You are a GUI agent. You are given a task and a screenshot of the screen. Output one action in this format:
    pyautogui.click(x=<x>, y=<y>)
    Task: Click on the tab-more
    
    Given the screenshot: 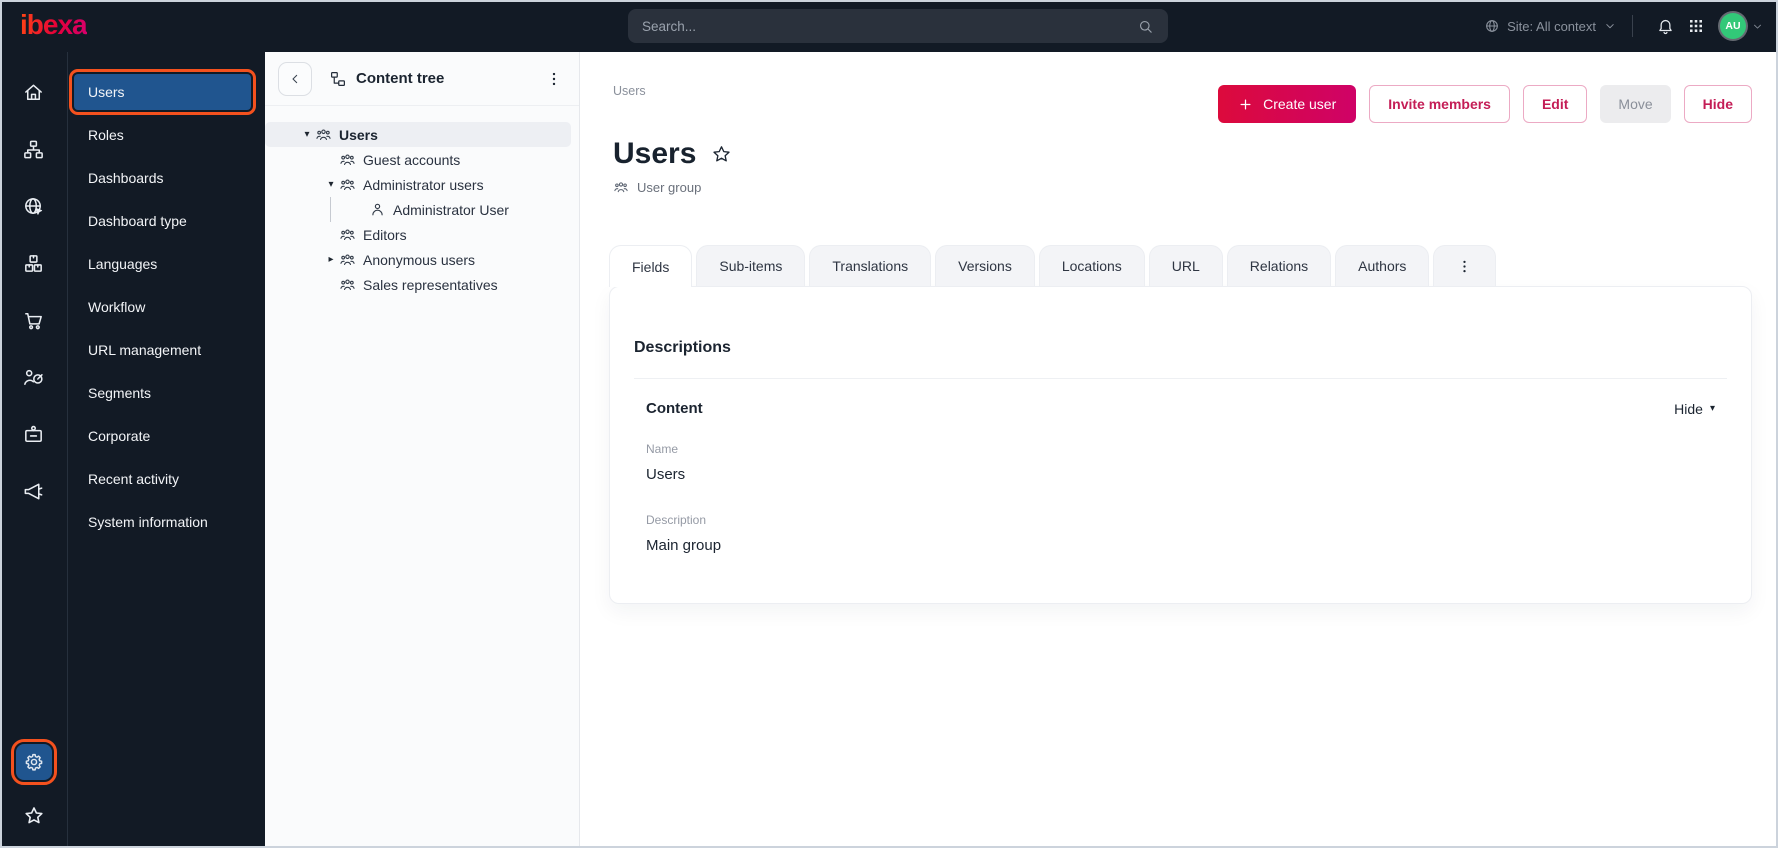 What is the action you would take?
    pyautogui.click(x=1465, y=265)
    